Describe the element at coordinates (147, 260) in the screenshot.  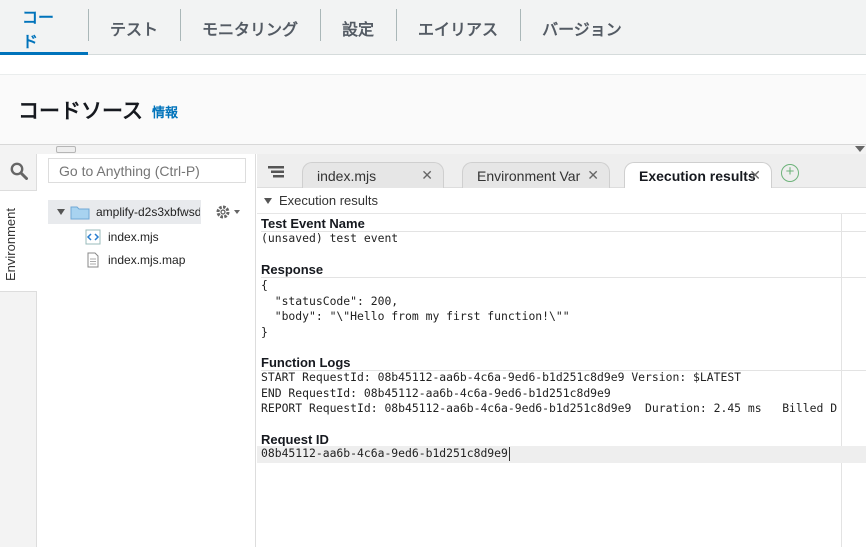
I see `tree-file-label: index.mjs.map` at that location.